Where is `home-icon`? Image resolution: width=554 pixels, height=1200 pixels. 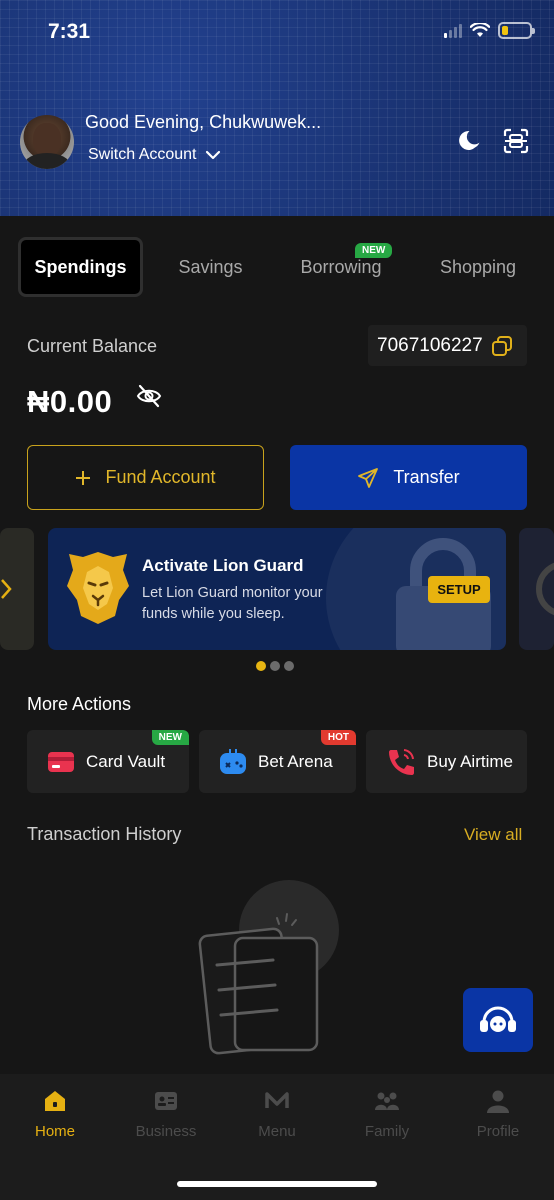
home-icon is located at coordinates (55, 1101).